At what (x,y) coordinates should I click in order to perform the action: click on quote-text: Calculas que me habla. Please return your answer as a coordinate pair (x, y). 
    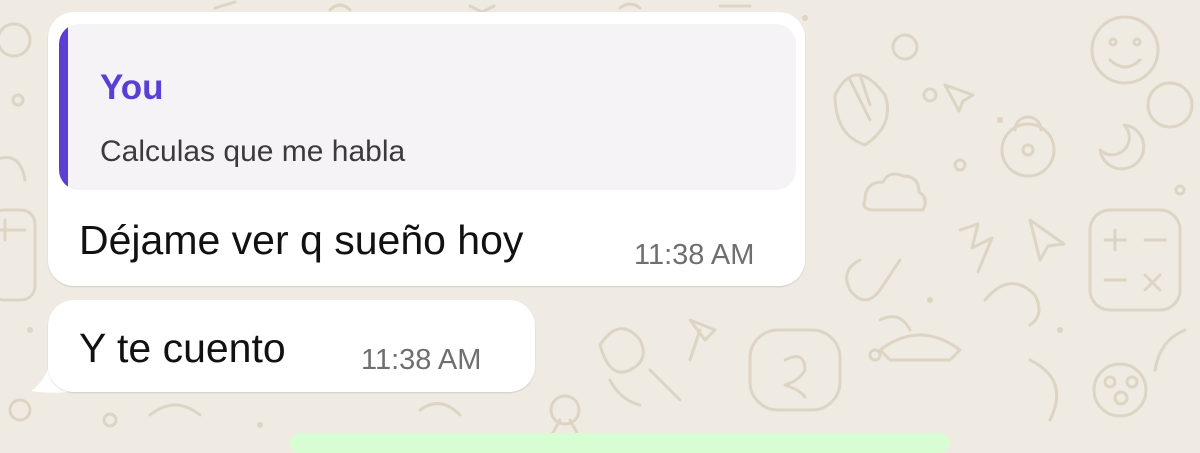
    Looking at the image, I should click on (253, 151).